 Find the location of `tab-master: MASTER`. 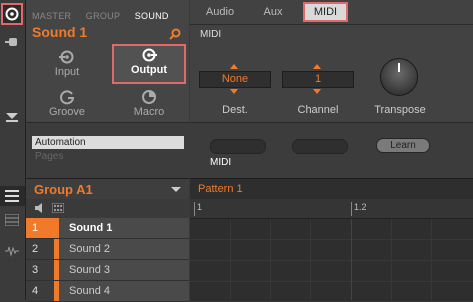

tab-master: MASTER is located at coordinates (51, 16).